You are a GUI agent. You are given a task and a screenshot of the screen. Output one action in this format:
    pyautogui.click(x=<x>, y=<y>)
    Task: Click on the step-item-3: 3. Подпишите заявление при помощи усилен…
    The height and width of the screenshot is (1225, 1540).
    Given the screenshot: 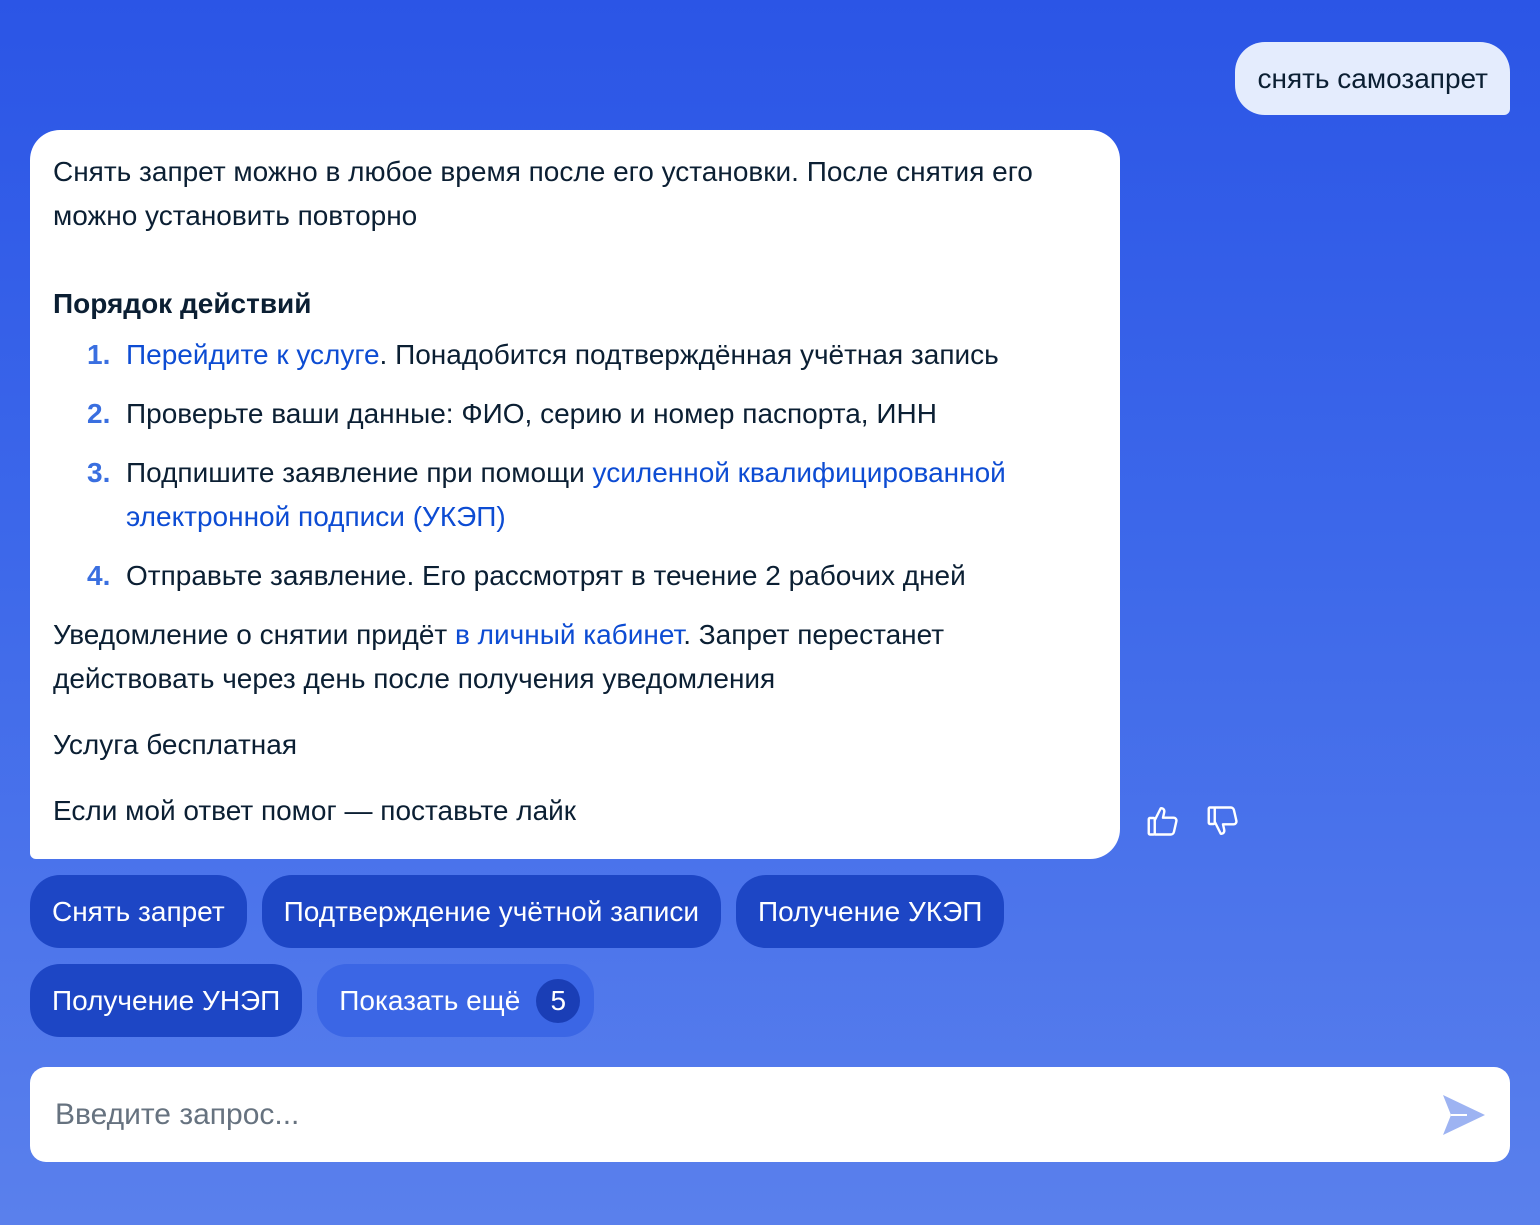 What is the action you would take?
    pyautogui.click(x=566, y=495)
    